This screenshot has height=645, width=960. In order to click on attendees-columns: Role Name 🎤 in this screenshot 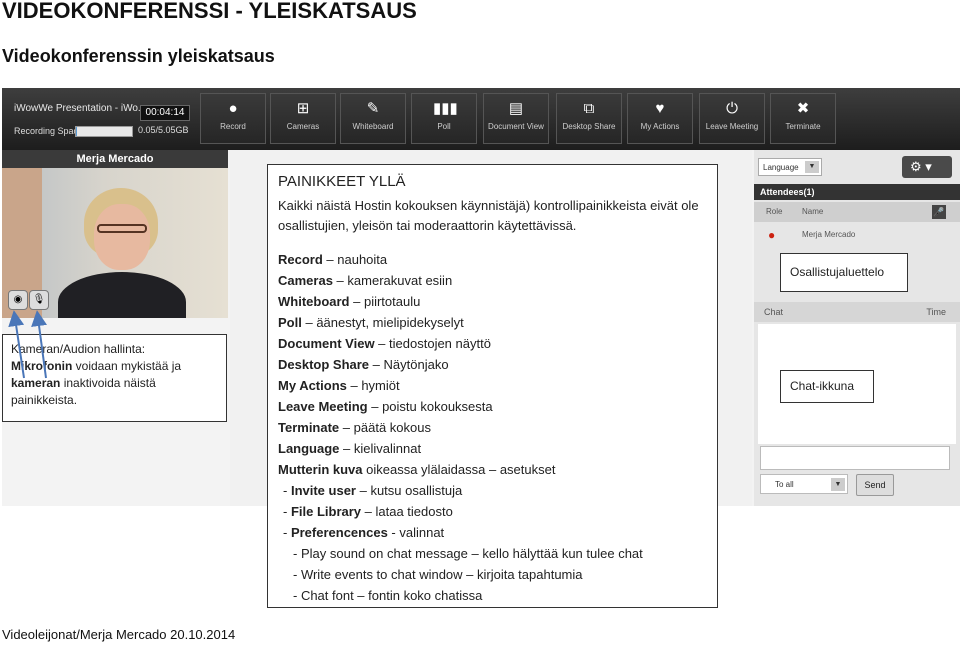, I will do `click(857, 212)`.